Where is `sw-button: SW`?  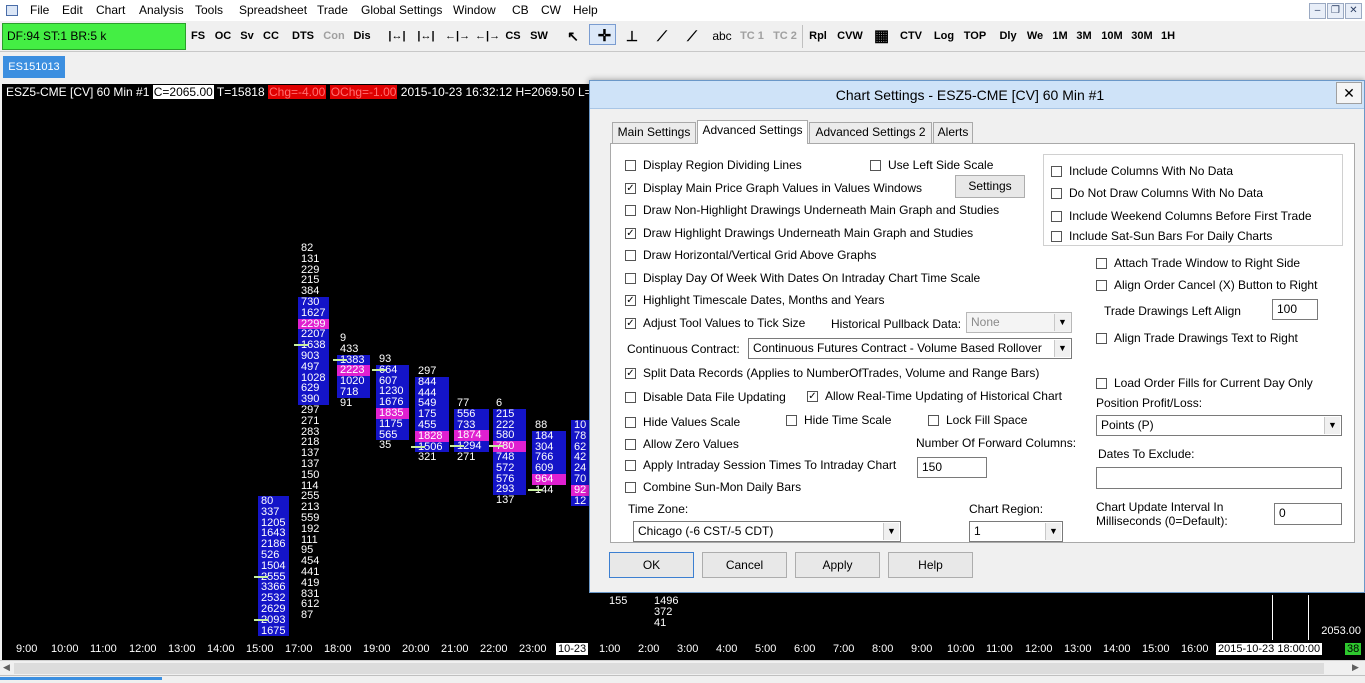 sw-button: SW is located at coordinates (539, 36).